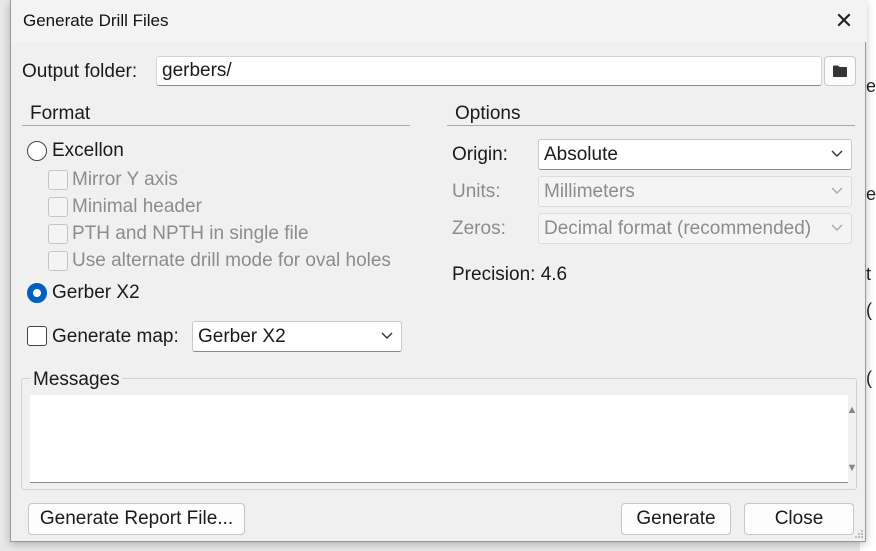 Image resolution: width=876 pixels, height=551 pixels. Describe the element at coordinates (137, 206) in the screenshot. I see `minimal-header-label: Minimal header` at that location.